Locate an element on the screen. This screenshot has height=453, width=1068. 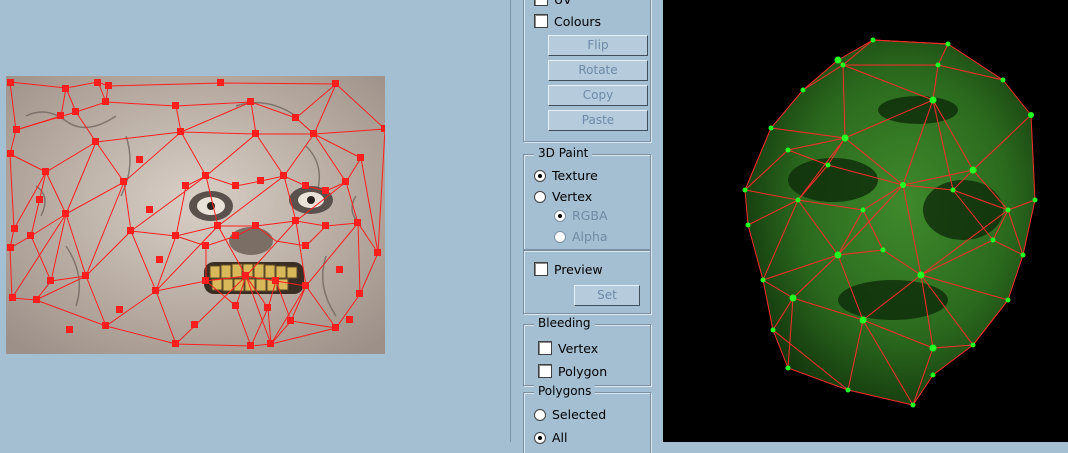
bleeding-vertex-label: Vertex is located at coordinates (578, 348).